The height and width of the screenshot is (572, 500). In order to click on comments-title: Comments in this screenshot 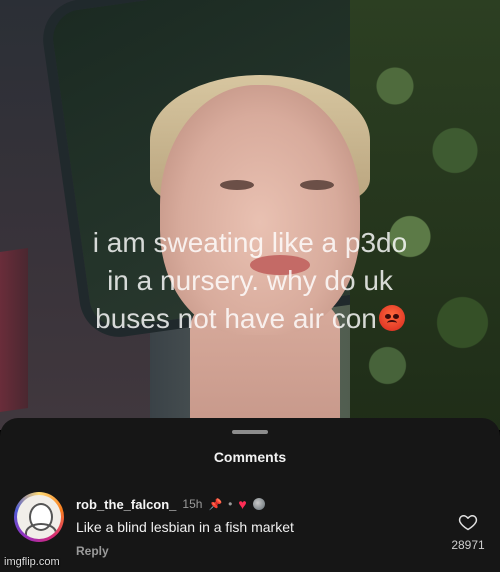, I will do `click(250, 457)`.